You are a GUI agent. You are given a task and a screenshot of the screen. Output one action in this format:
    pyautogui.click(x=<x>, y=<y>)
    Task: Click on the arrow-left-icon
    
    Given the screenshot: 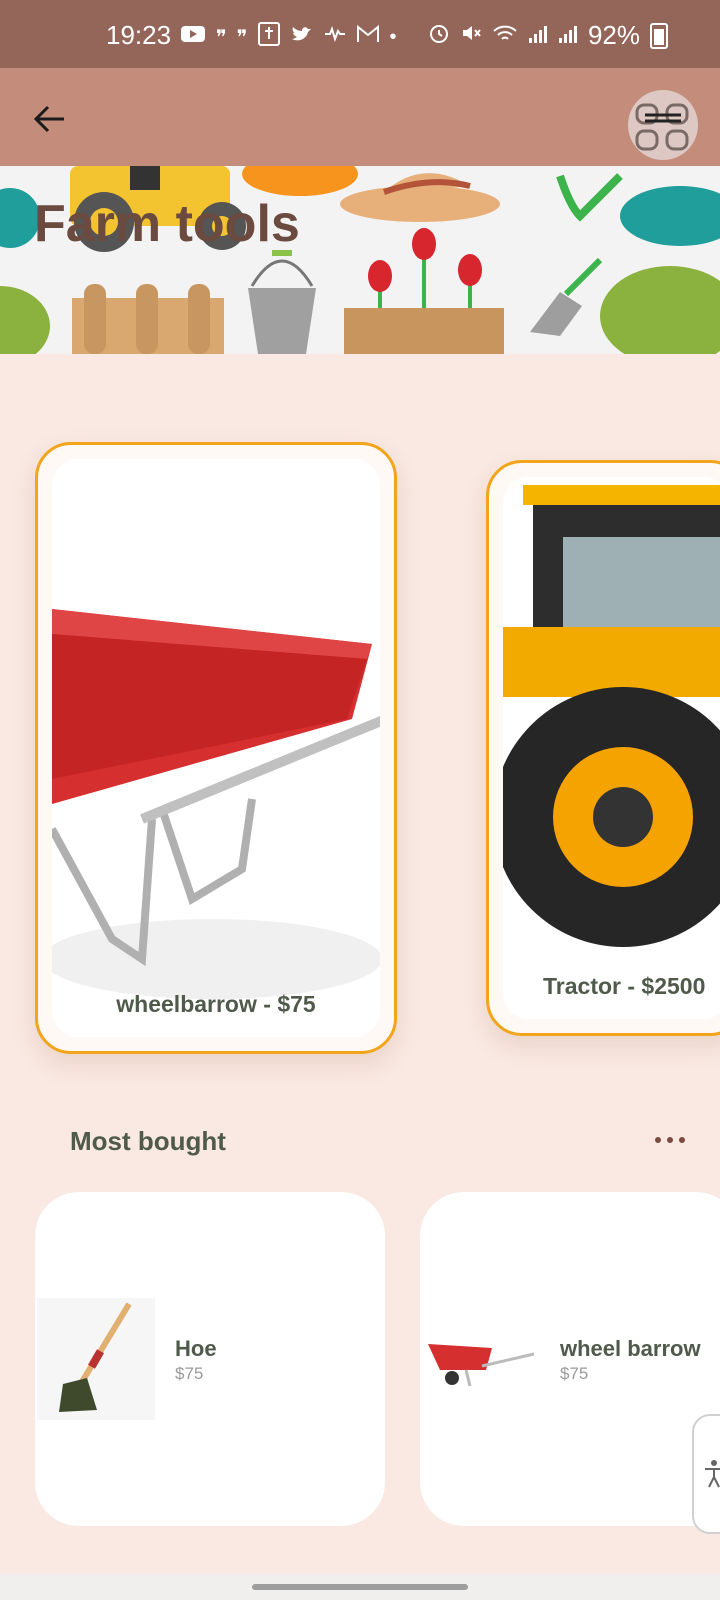 What is the action you would take?
    pyautogui.click(x=48, y=119)
    